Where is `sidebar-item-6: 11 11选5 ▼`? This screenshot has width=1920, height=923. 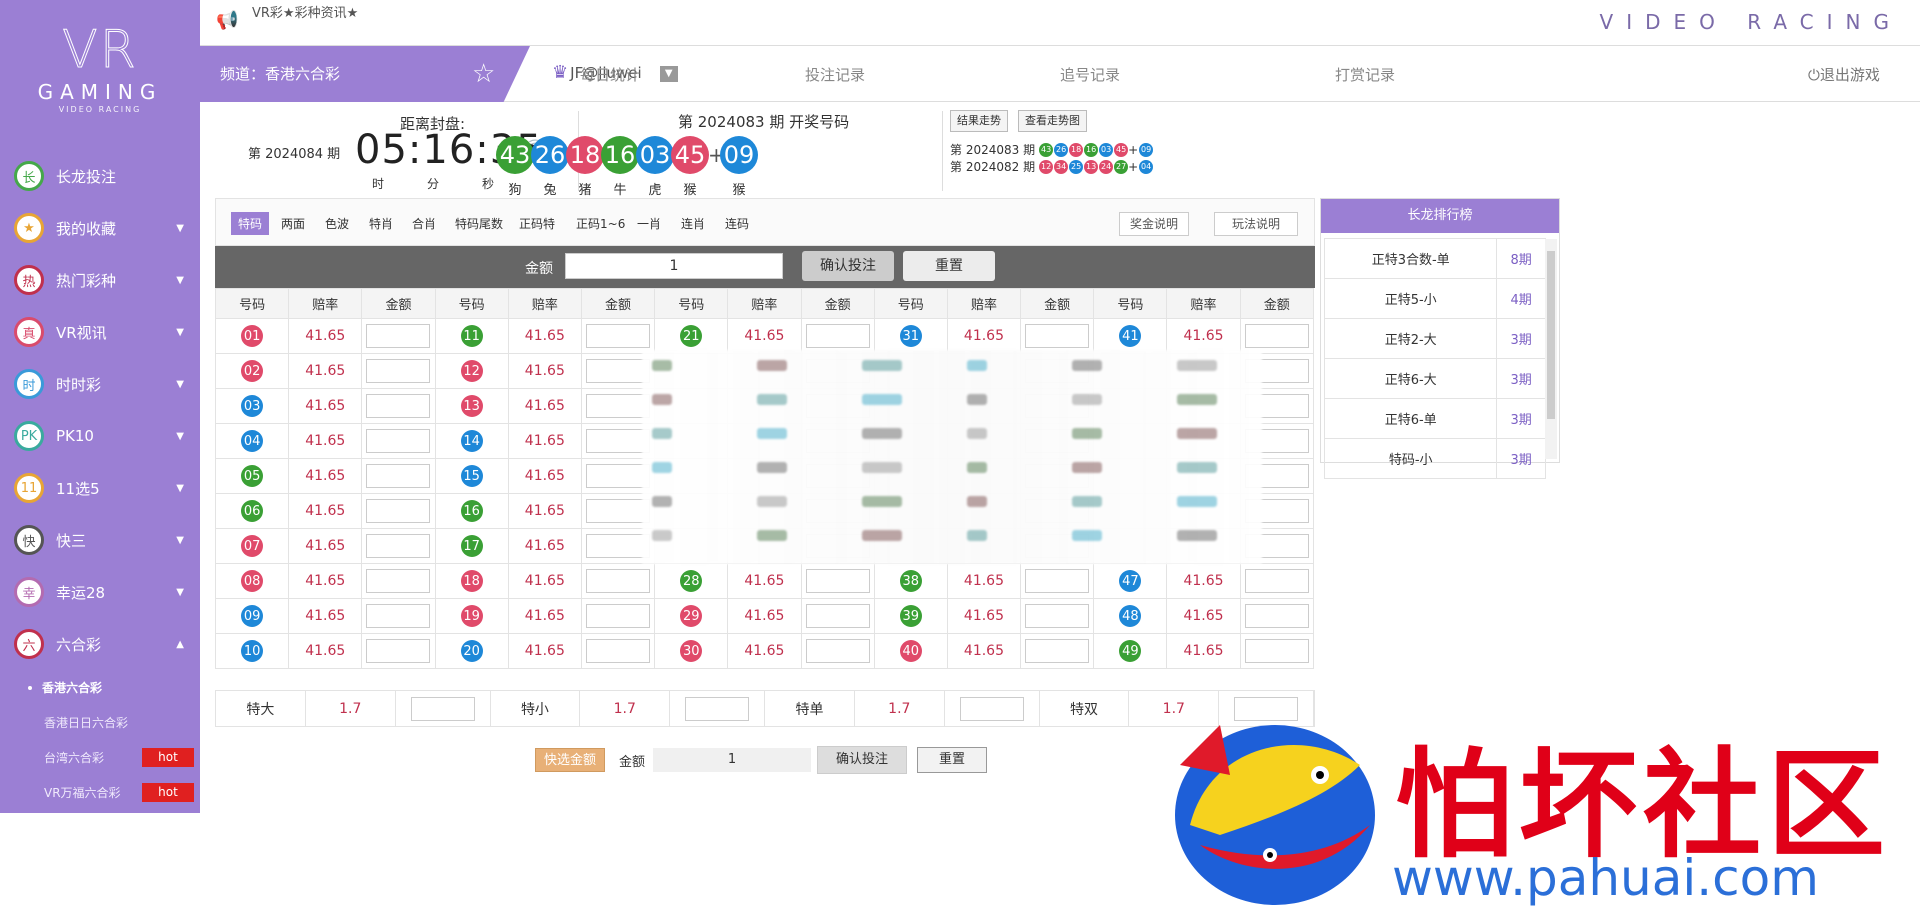
sidebar-item-6: 11 11选5 ▼ is located at coordinates (100, 488).